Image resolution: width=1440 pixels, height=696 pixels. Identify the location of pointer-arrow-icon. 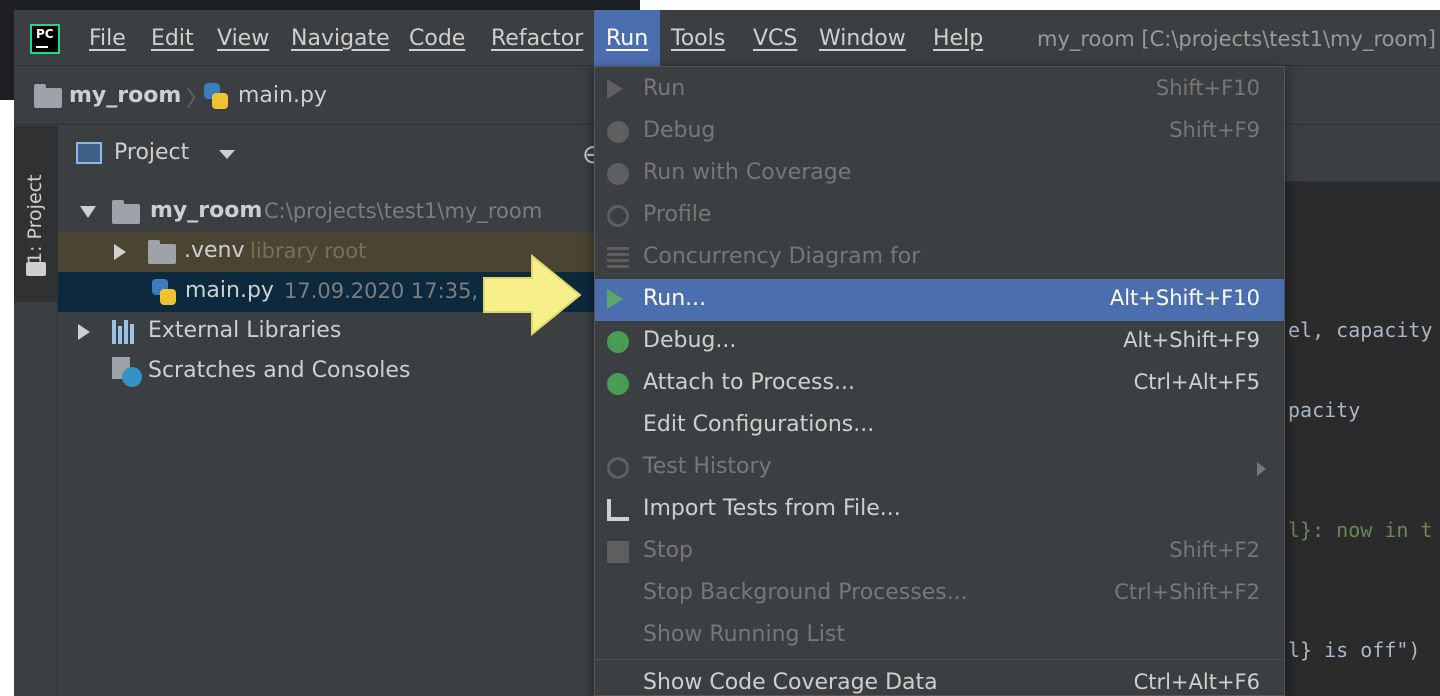
(532, 295).